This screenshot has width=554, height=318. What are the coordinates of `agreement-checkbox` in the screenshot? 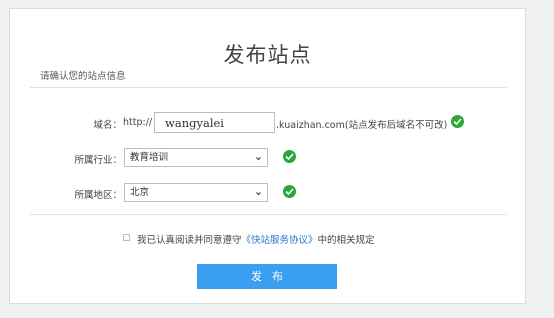 It's located at (126, 237).